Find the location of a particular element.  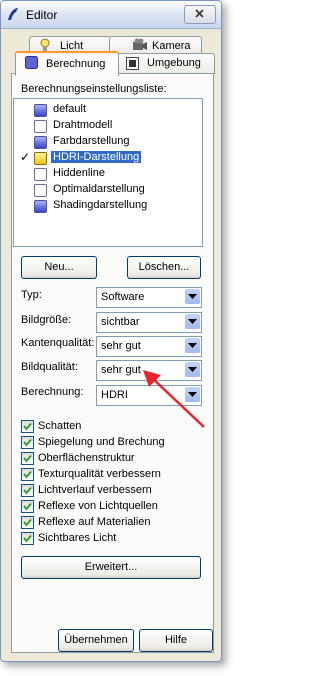

light-icon is located at coordinates (45, 44).